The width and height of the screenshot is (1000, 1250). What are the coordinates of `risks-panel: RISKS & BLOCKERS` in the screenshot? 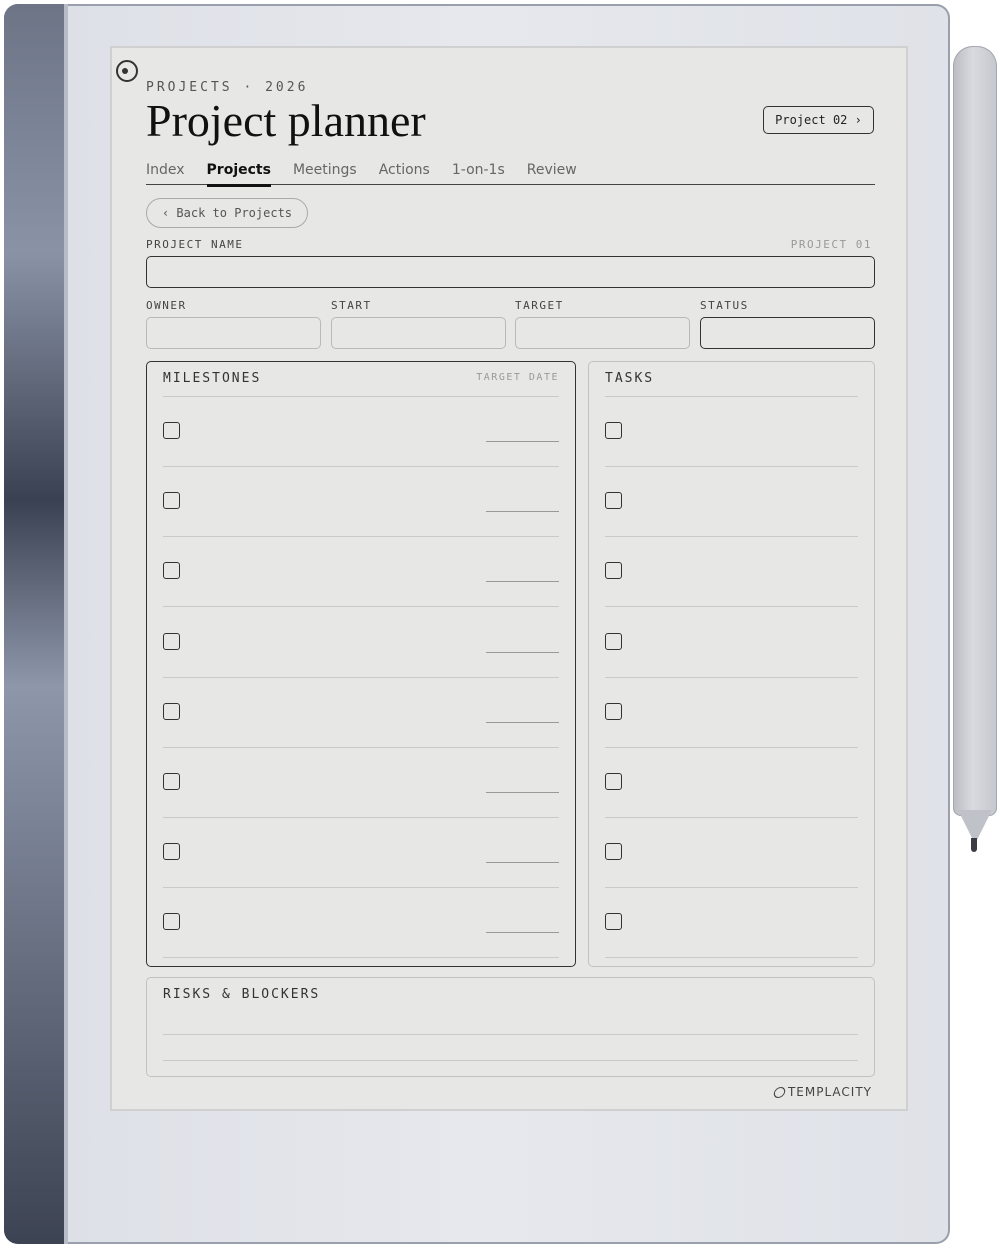 It's located at (510, 1027).